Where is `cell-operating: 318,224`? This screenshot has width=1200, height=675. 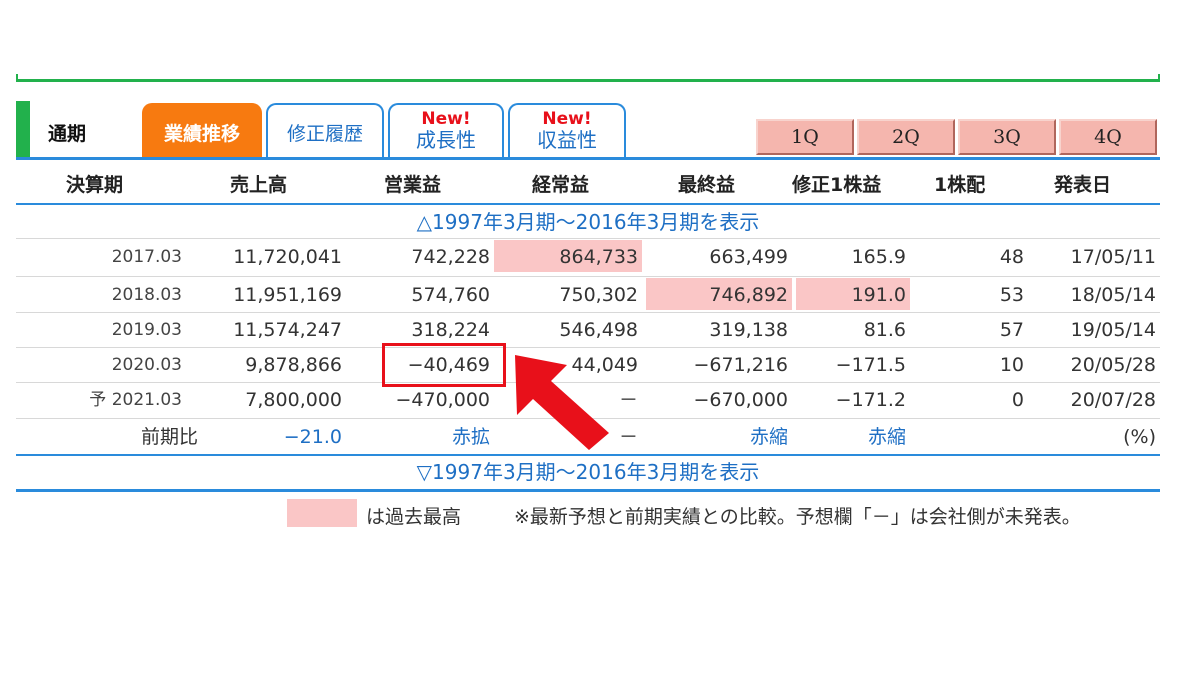
cell-operating: 318,224 is located at coordinates (450, 330).